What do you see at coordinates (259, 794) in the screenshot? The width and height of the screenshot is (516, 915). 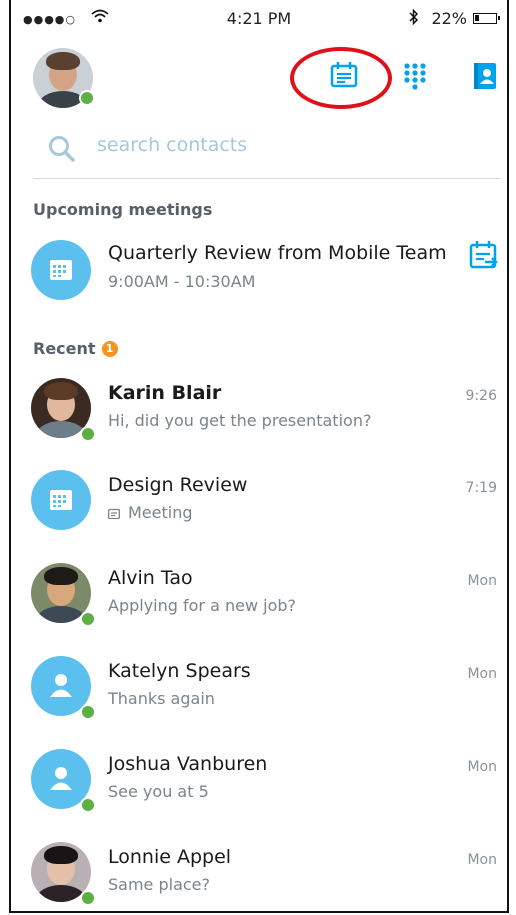 I see `conversation-item: Joshua Vanburen See you at 5 Mon` at bounding box center [259, 794].